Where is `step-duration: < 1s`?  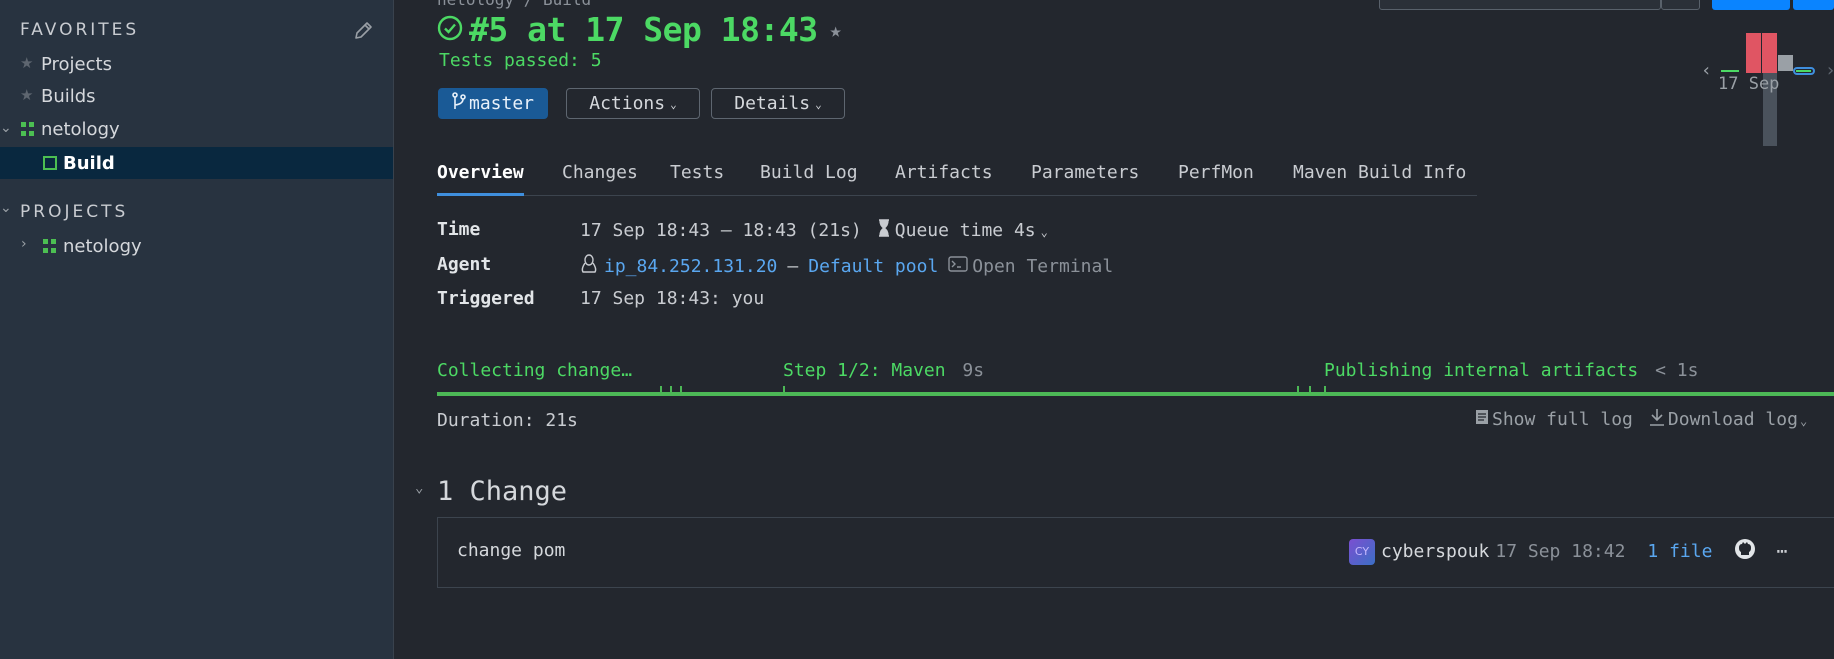
step-duration: < 1s is located at coordinates (1677, 370).